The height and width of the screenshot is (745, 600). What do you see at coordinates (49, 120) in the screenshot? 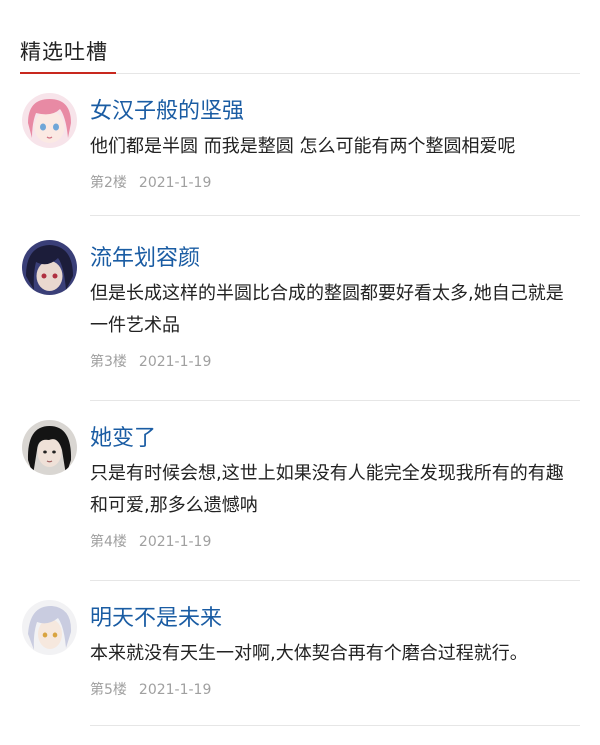
I see `anime-girl-pink-hair-avatar-icon` at bounding box center [49, 120].